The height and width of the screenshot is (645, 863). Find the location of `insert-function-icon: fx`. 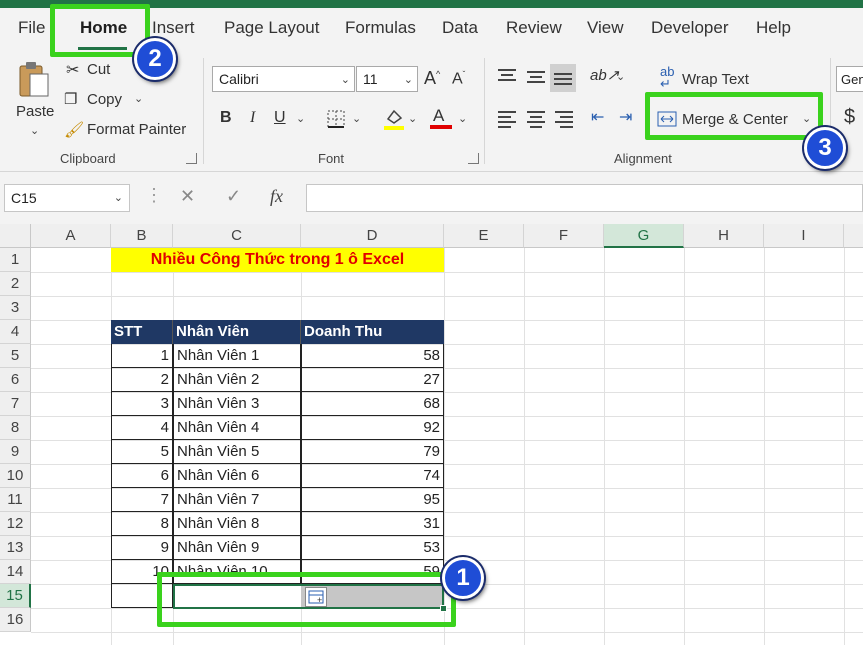

insert-function-icon: fx is located at coordinates (276, 196).